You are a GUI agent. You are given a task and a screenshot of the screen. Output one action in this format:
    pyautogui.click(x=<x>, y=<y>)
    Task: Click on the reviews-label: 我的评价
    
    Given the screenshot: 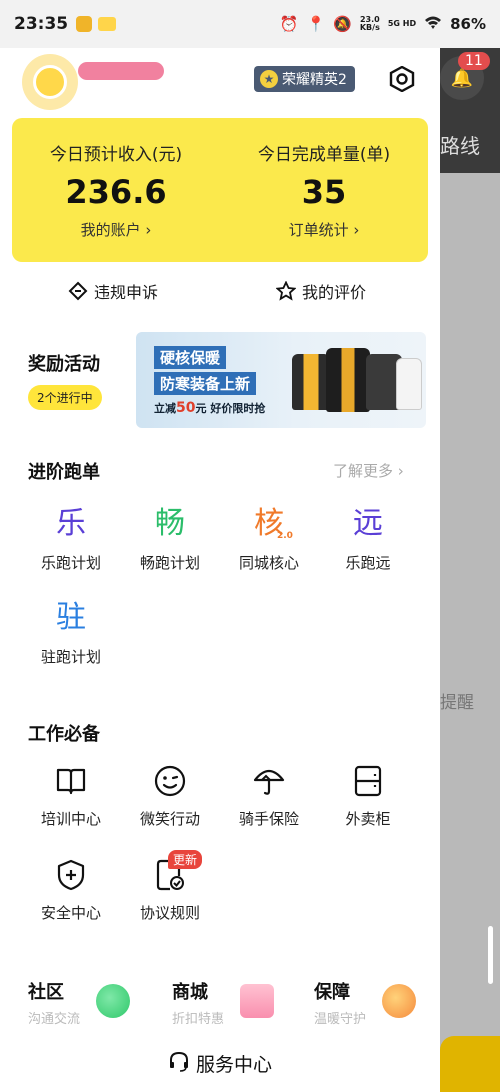 What is the action you would take?
    pyautogui.click(x=334, y=292)
    